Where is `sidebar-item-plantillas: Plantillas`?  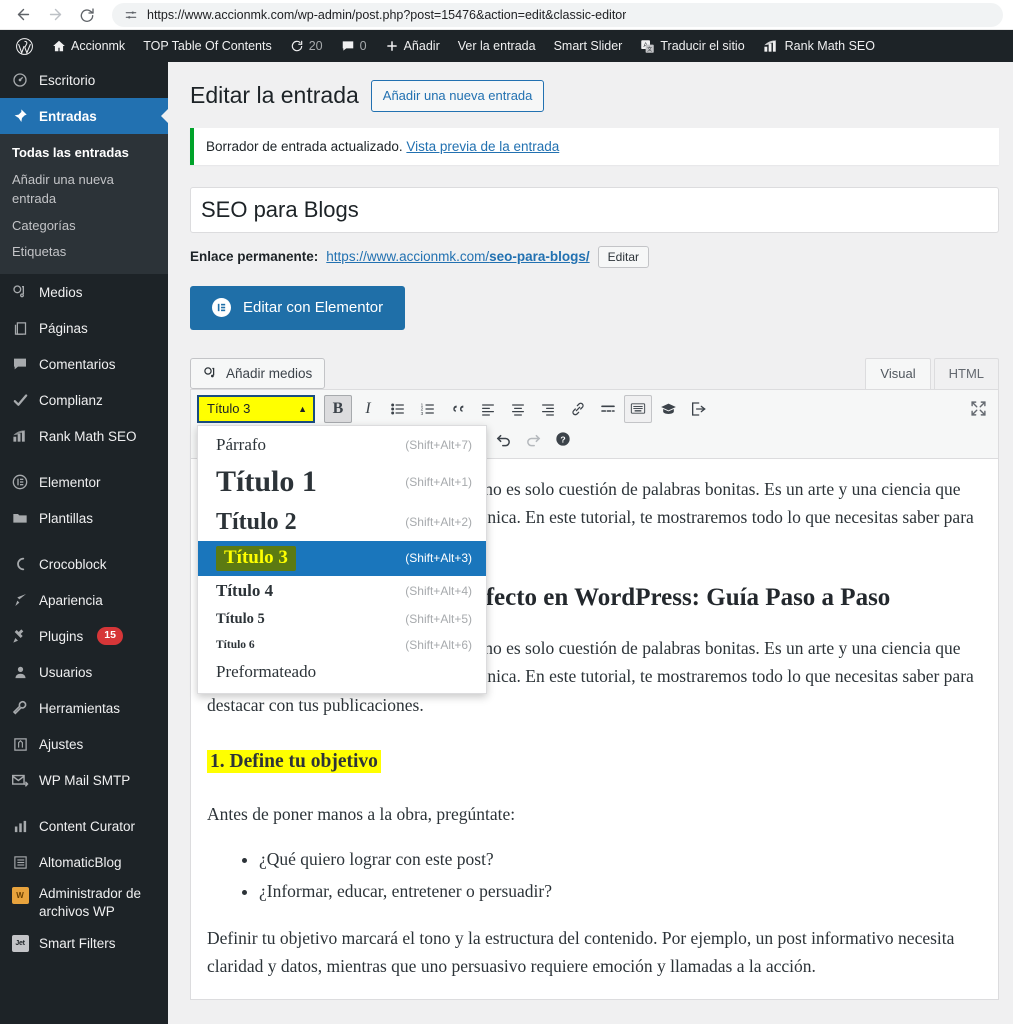
sidebar-item-plantillas: Plantillas is located at coordinates (84, 518).